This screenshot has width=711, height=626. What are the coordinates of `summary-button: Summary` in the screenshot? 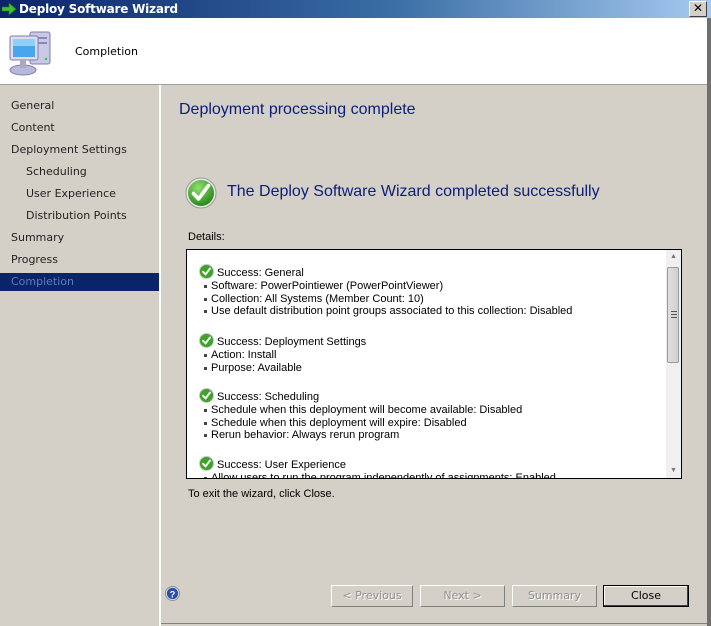 It's located at (554, 596).